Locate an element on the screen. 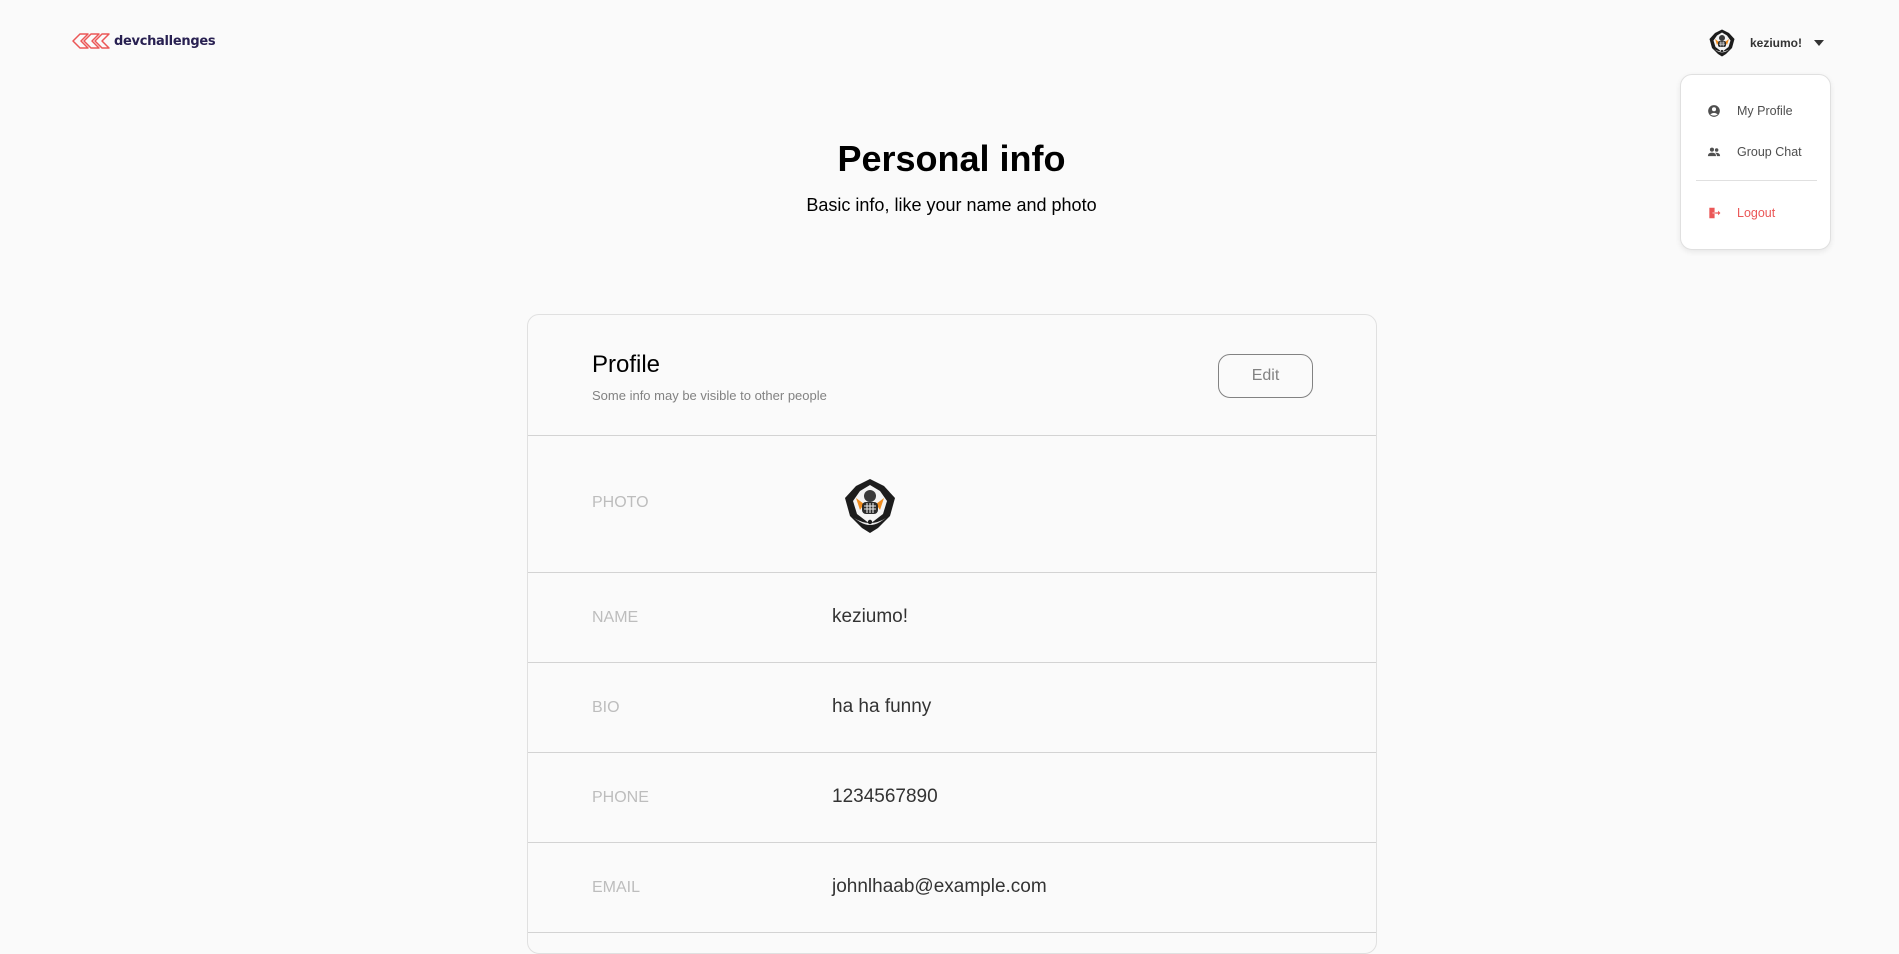 This screenshot has width=1899, height=954. name-label: NAME is located at coordinates (615, 617).